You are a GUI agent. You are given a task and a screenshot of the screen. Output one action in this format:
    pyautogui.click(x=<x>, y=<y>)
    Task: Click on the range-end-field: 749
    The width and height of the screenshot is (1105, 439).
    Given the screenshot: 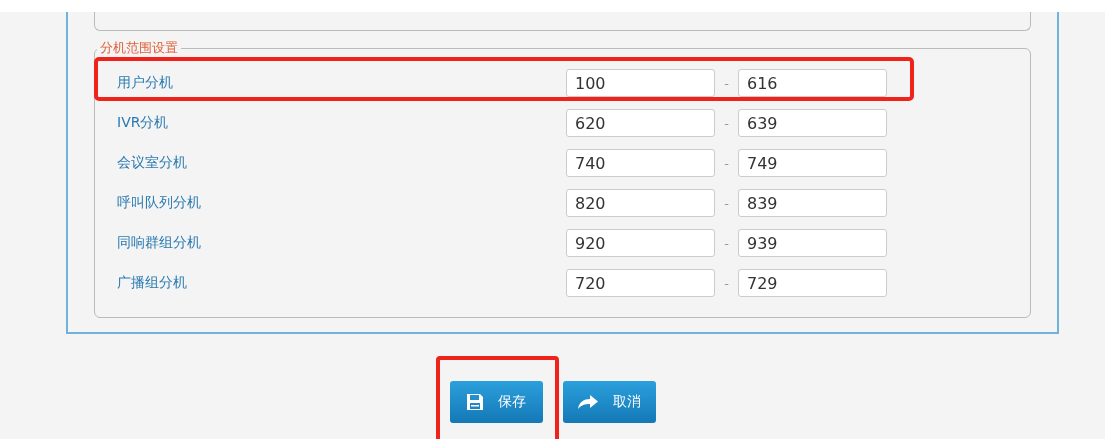 What is the action you would take?
    pyautogui.click(x=812, y=163)
    